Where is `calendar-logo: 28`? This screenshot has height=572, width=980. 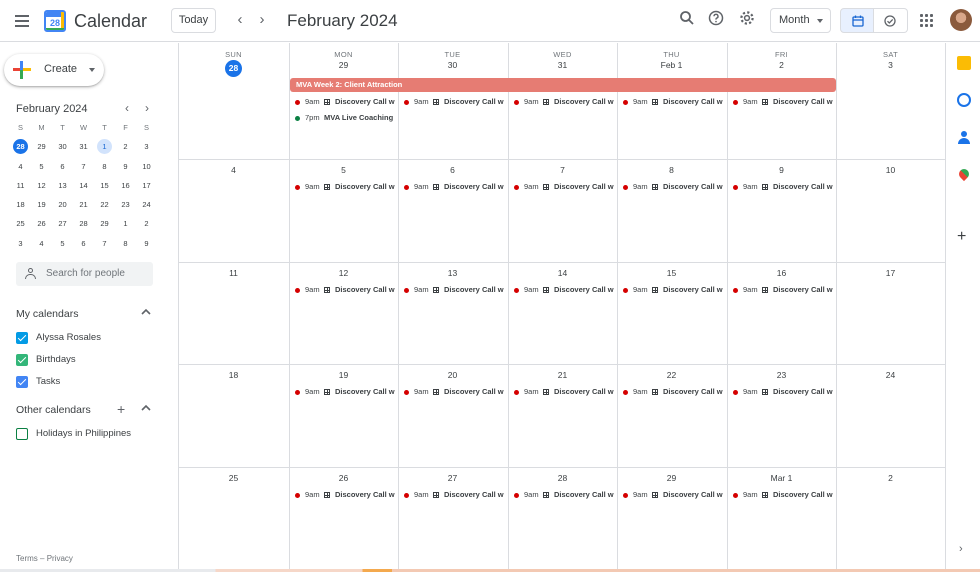 calendar-logo: 28 is located at coordinates (55, 21).